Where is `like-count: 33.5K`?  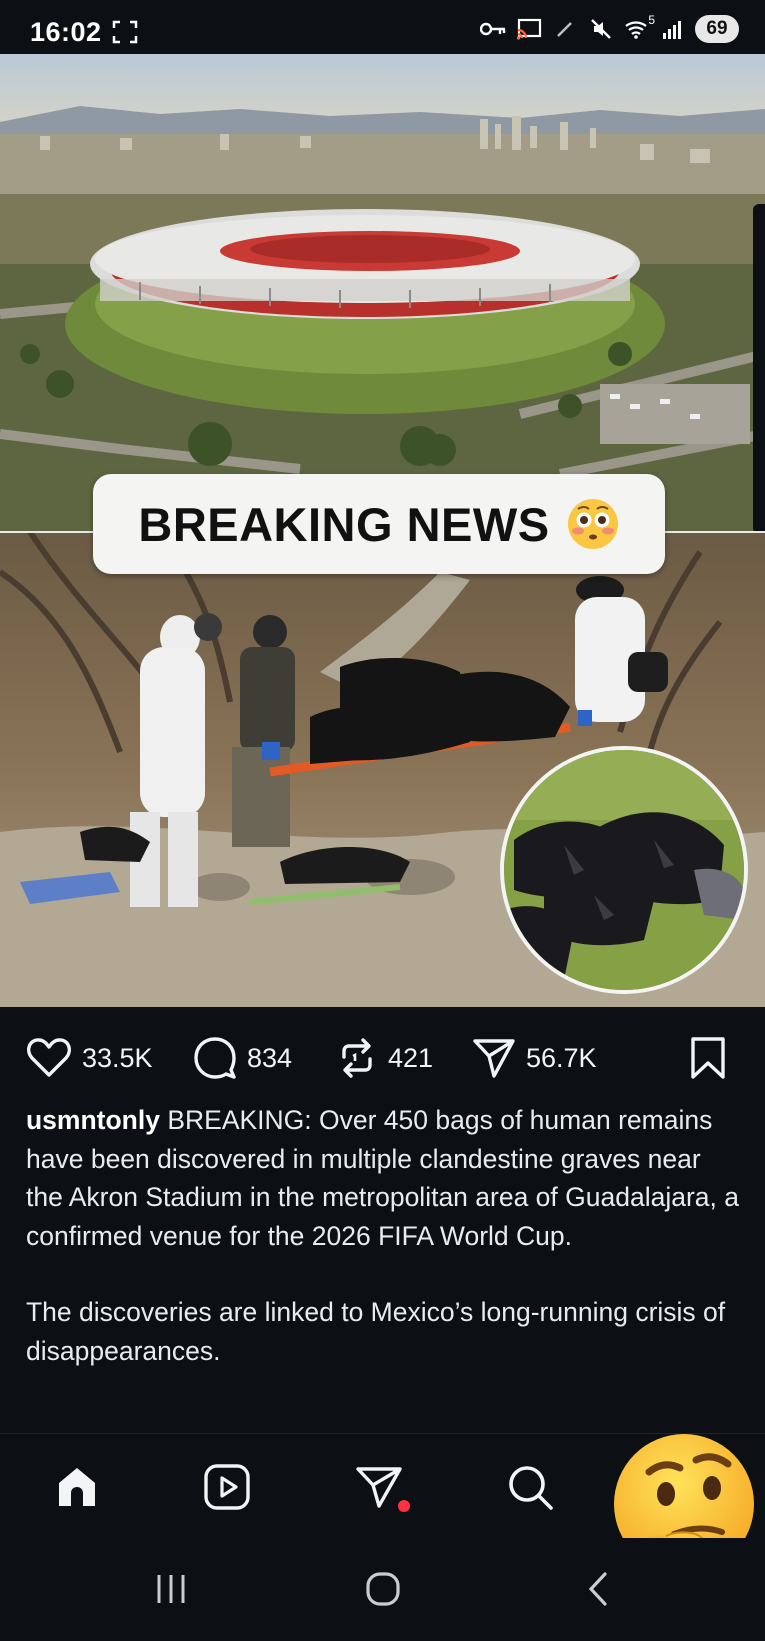
like-count: 33.5K is located at coordinates (117, 1057).